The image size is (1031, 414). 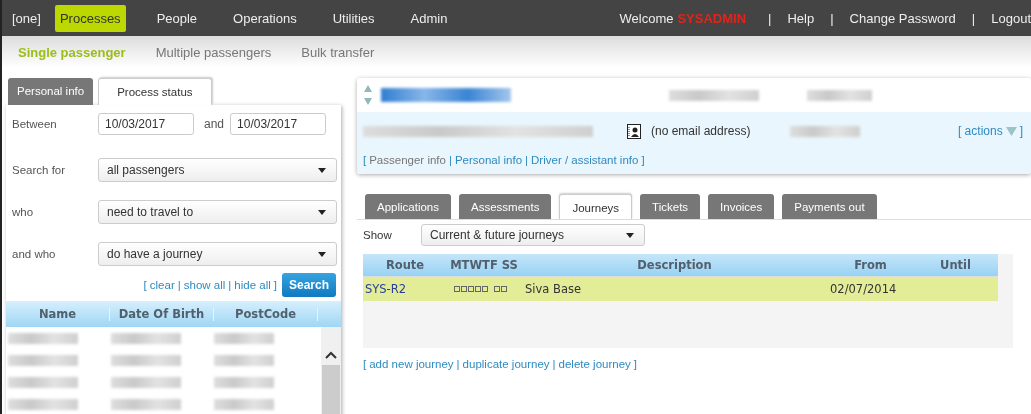 What do you see at coordinates (408, 206) in the screenshot?
I see `tab: Applications` at bounding box center [408, 206].